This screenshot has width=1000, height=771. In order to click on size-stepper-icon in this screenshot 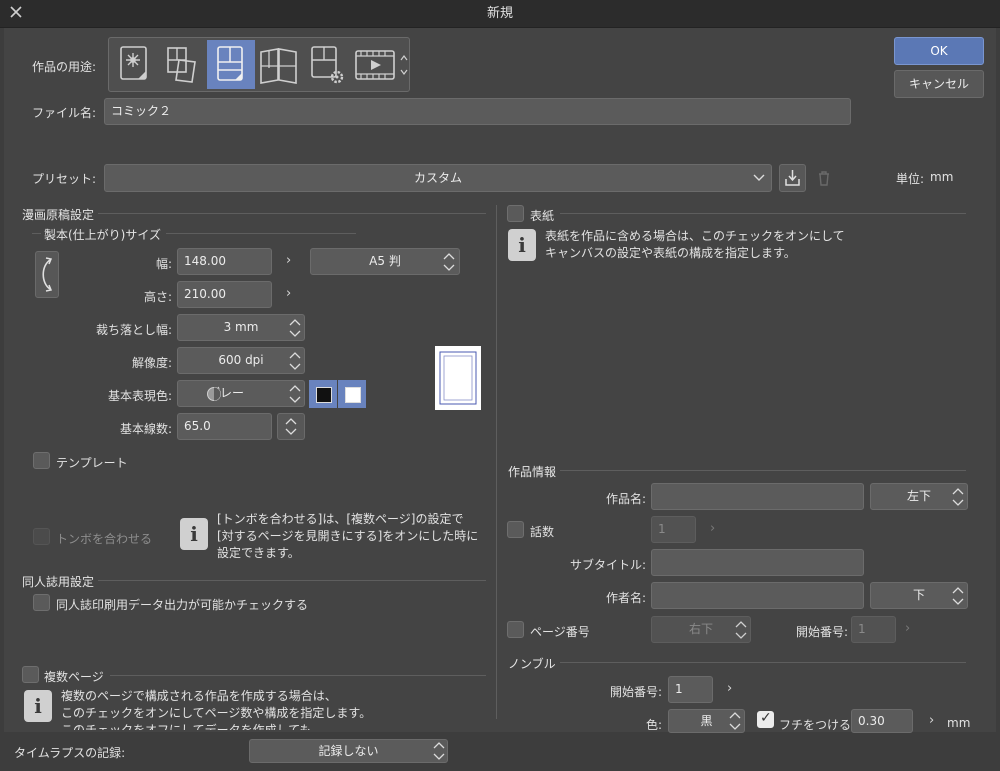, I will do `click(449, 262)`.